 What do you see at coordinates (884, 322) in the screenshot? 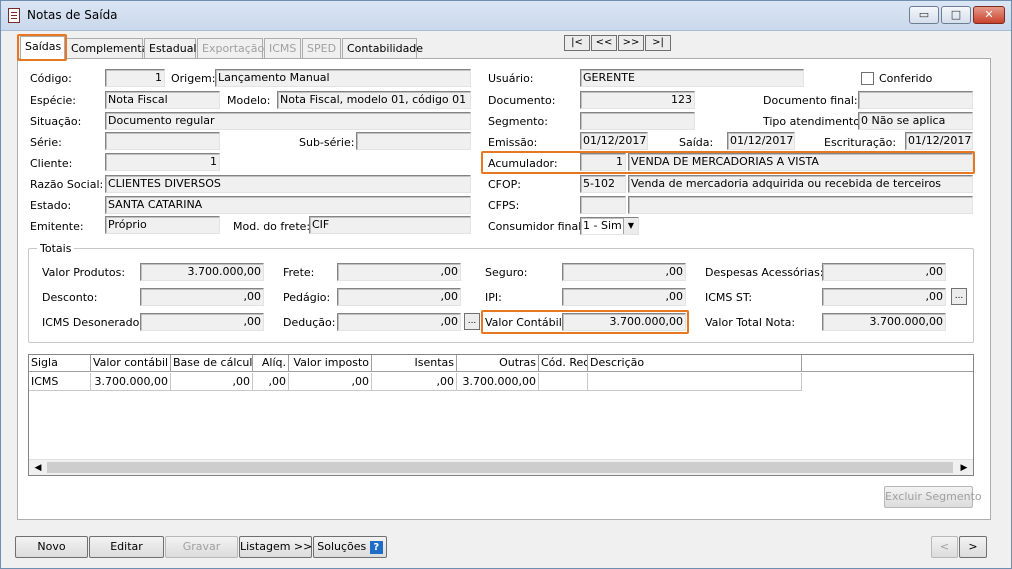
I see `valor-total-field: 3.700.000,00` at bounding box center [884, 322].